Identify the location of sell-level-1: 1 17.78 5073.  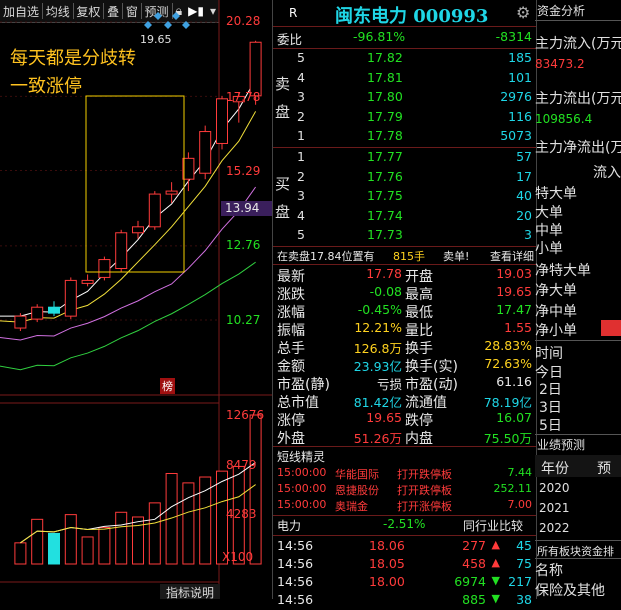
(404, 137).